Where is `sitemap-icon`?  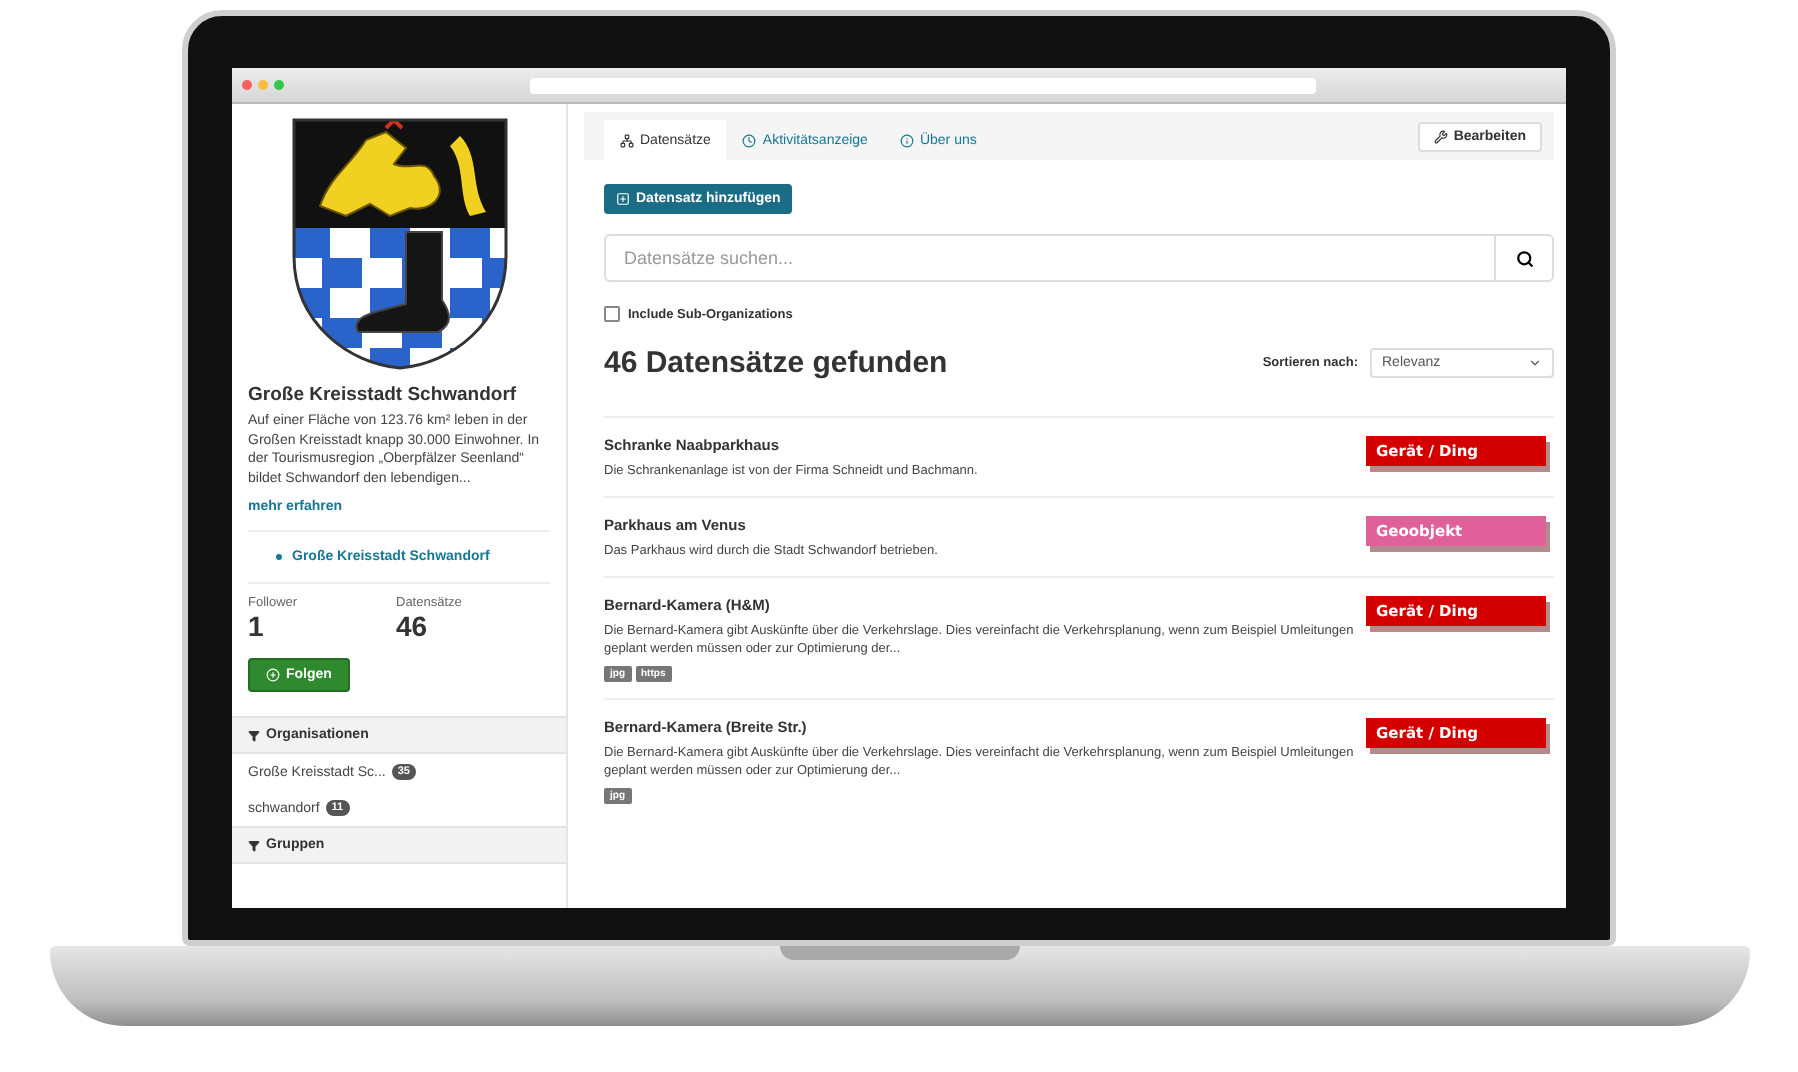 sitemap-icon is located at coordinates (627, 140).